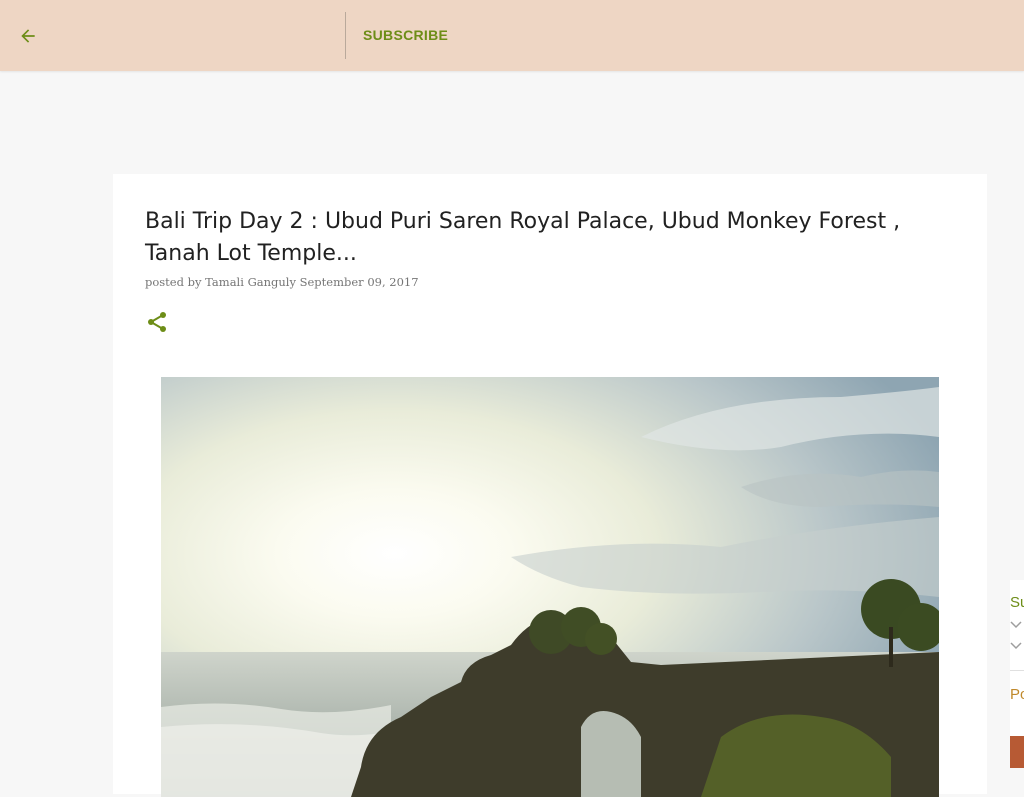  Describe the element at coordinates (250, 282) in the screenshot. I see `author-link: Tamali Ganguly` at that location.